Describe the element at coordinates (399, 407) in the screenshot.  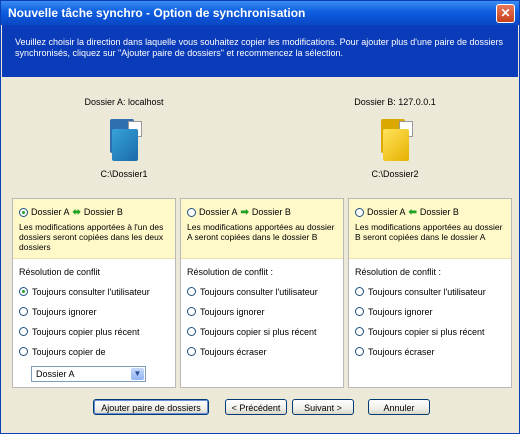
I see `cancel-button: Annuler` at that location.